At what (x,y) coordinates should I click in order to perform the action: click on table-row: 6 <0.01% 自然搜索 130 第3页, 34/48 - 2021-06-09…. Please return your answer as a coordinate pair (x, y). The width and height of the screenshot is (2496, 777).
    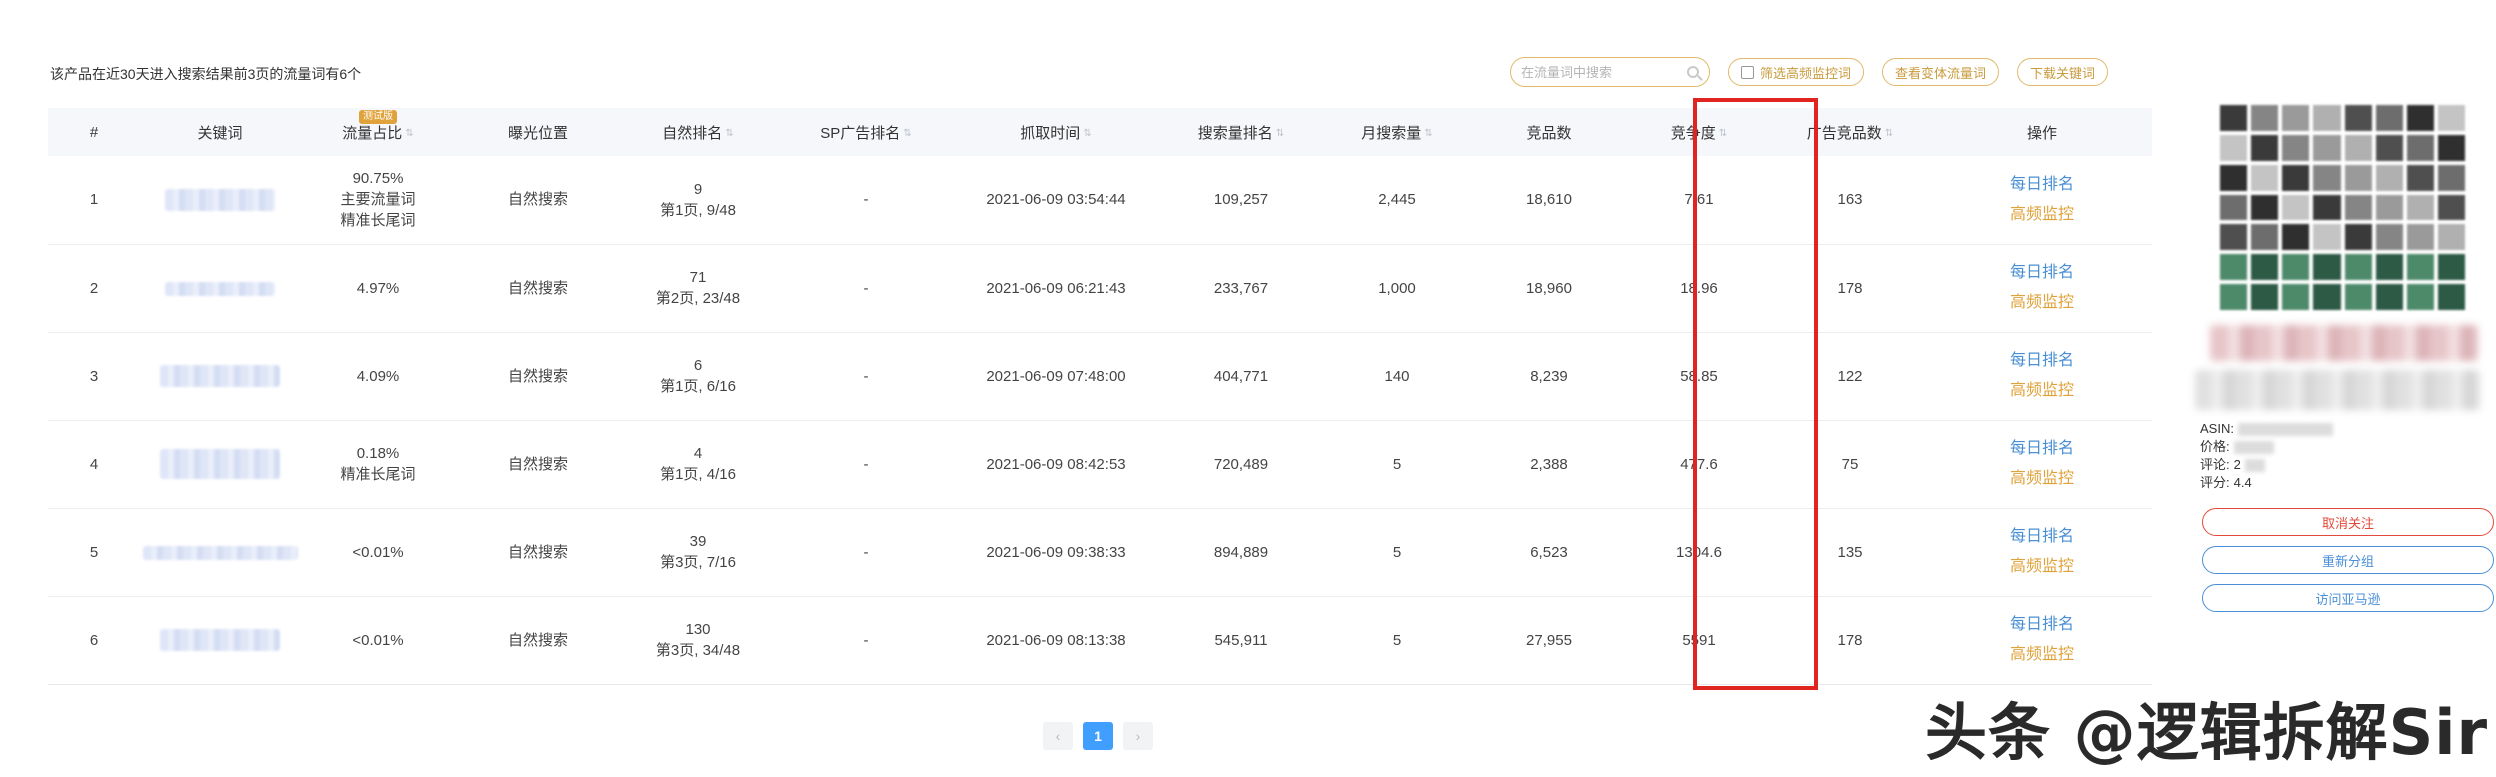
    Looking at the image, I should click on (1100, 640).